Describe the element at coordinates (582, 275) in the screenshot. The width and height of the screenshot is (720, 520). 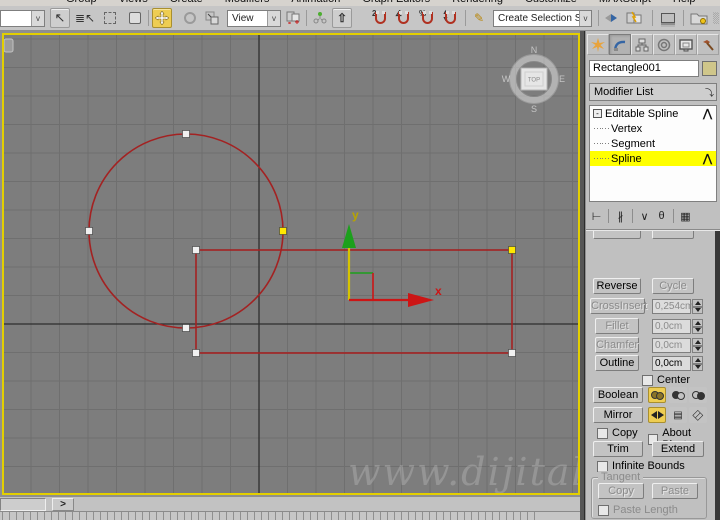
I see `panel-splitter` at that location.